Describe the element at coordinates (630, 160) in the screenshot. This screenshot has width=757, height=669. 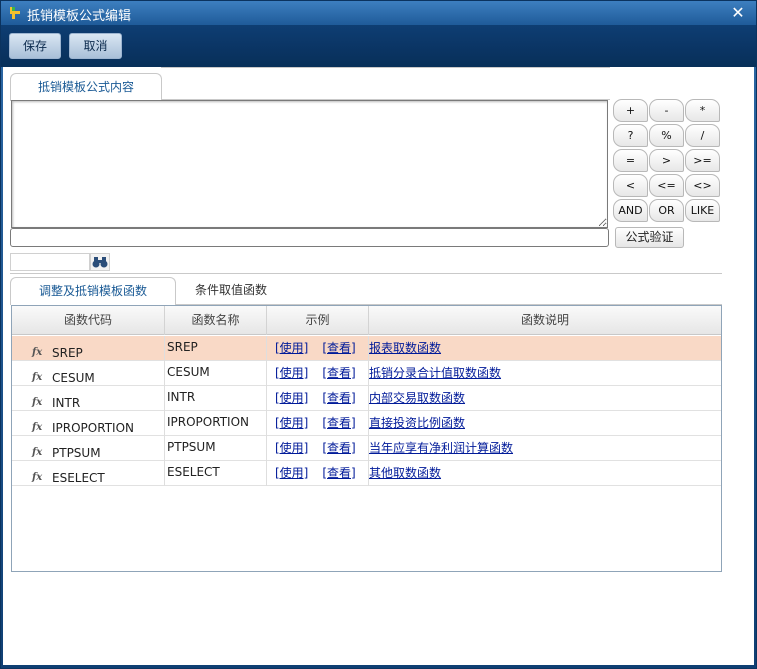
I see `operator-button: =` at that location.